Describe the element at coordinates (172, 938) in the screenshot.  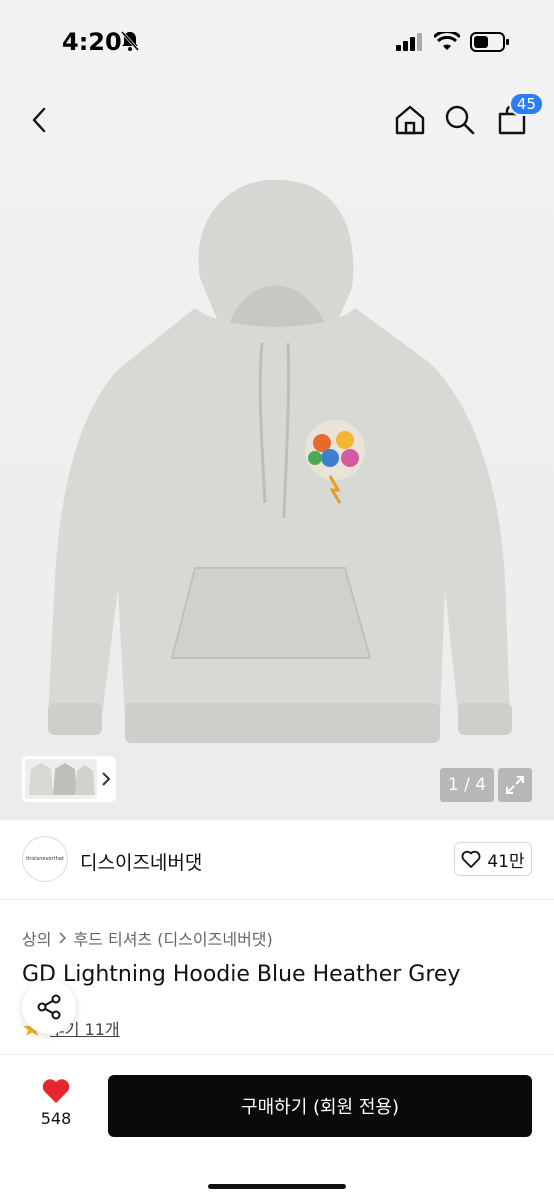
I see `breadcrumb-subcategory: 후드 티셔츠 (디스이즈네버댓)` at that location.